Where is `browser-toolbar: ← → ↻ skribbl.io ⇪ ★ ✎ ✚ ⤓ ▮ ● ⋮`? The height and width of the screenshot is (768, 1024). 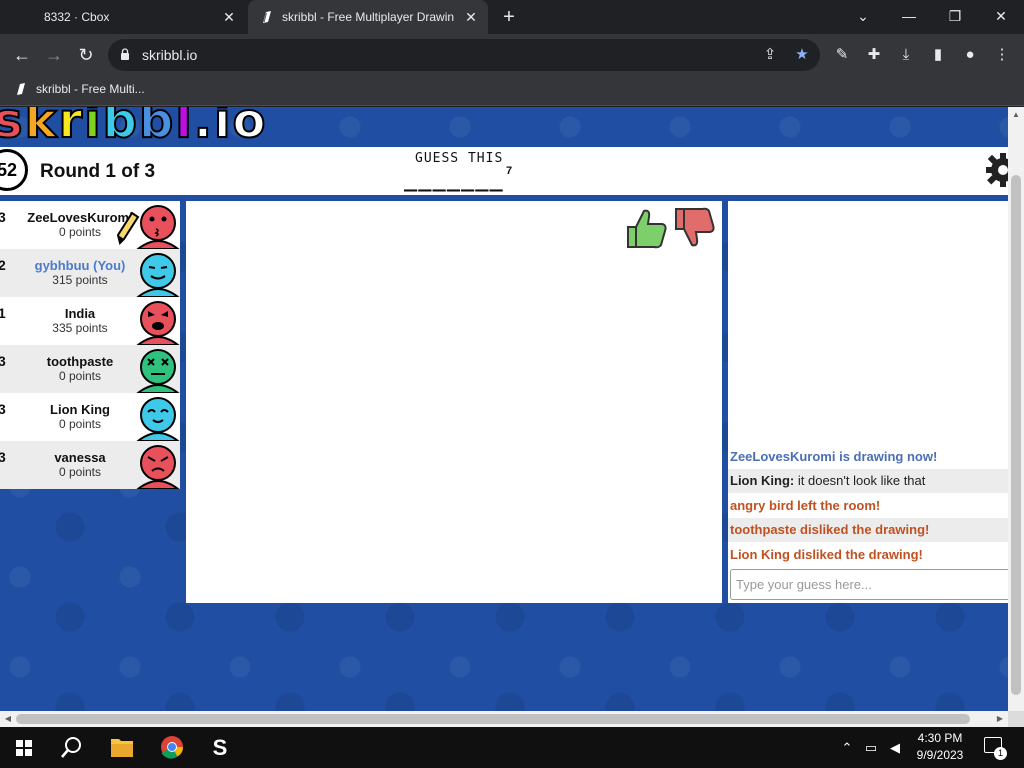 browser-toolbar: ← → ↻ skribbl.io ⇪ ★ ✎ ✚ ⤓ ▮ ● ⋮ is located at coordinates (512, 55).